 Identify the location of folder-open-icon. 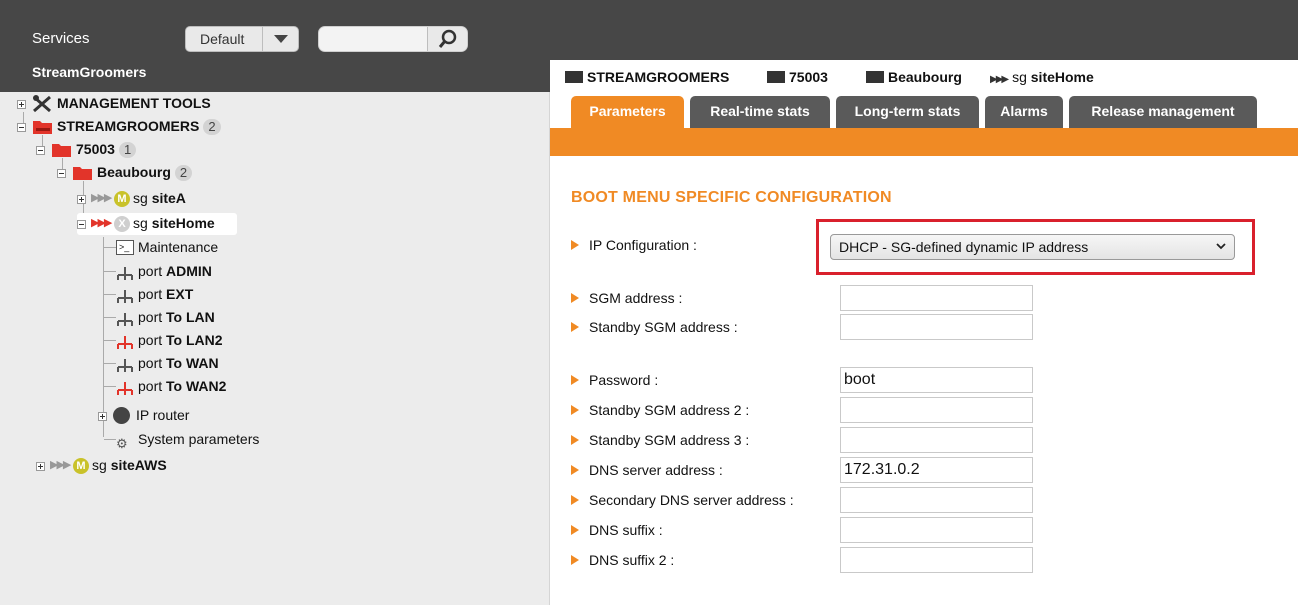
(43, 130).